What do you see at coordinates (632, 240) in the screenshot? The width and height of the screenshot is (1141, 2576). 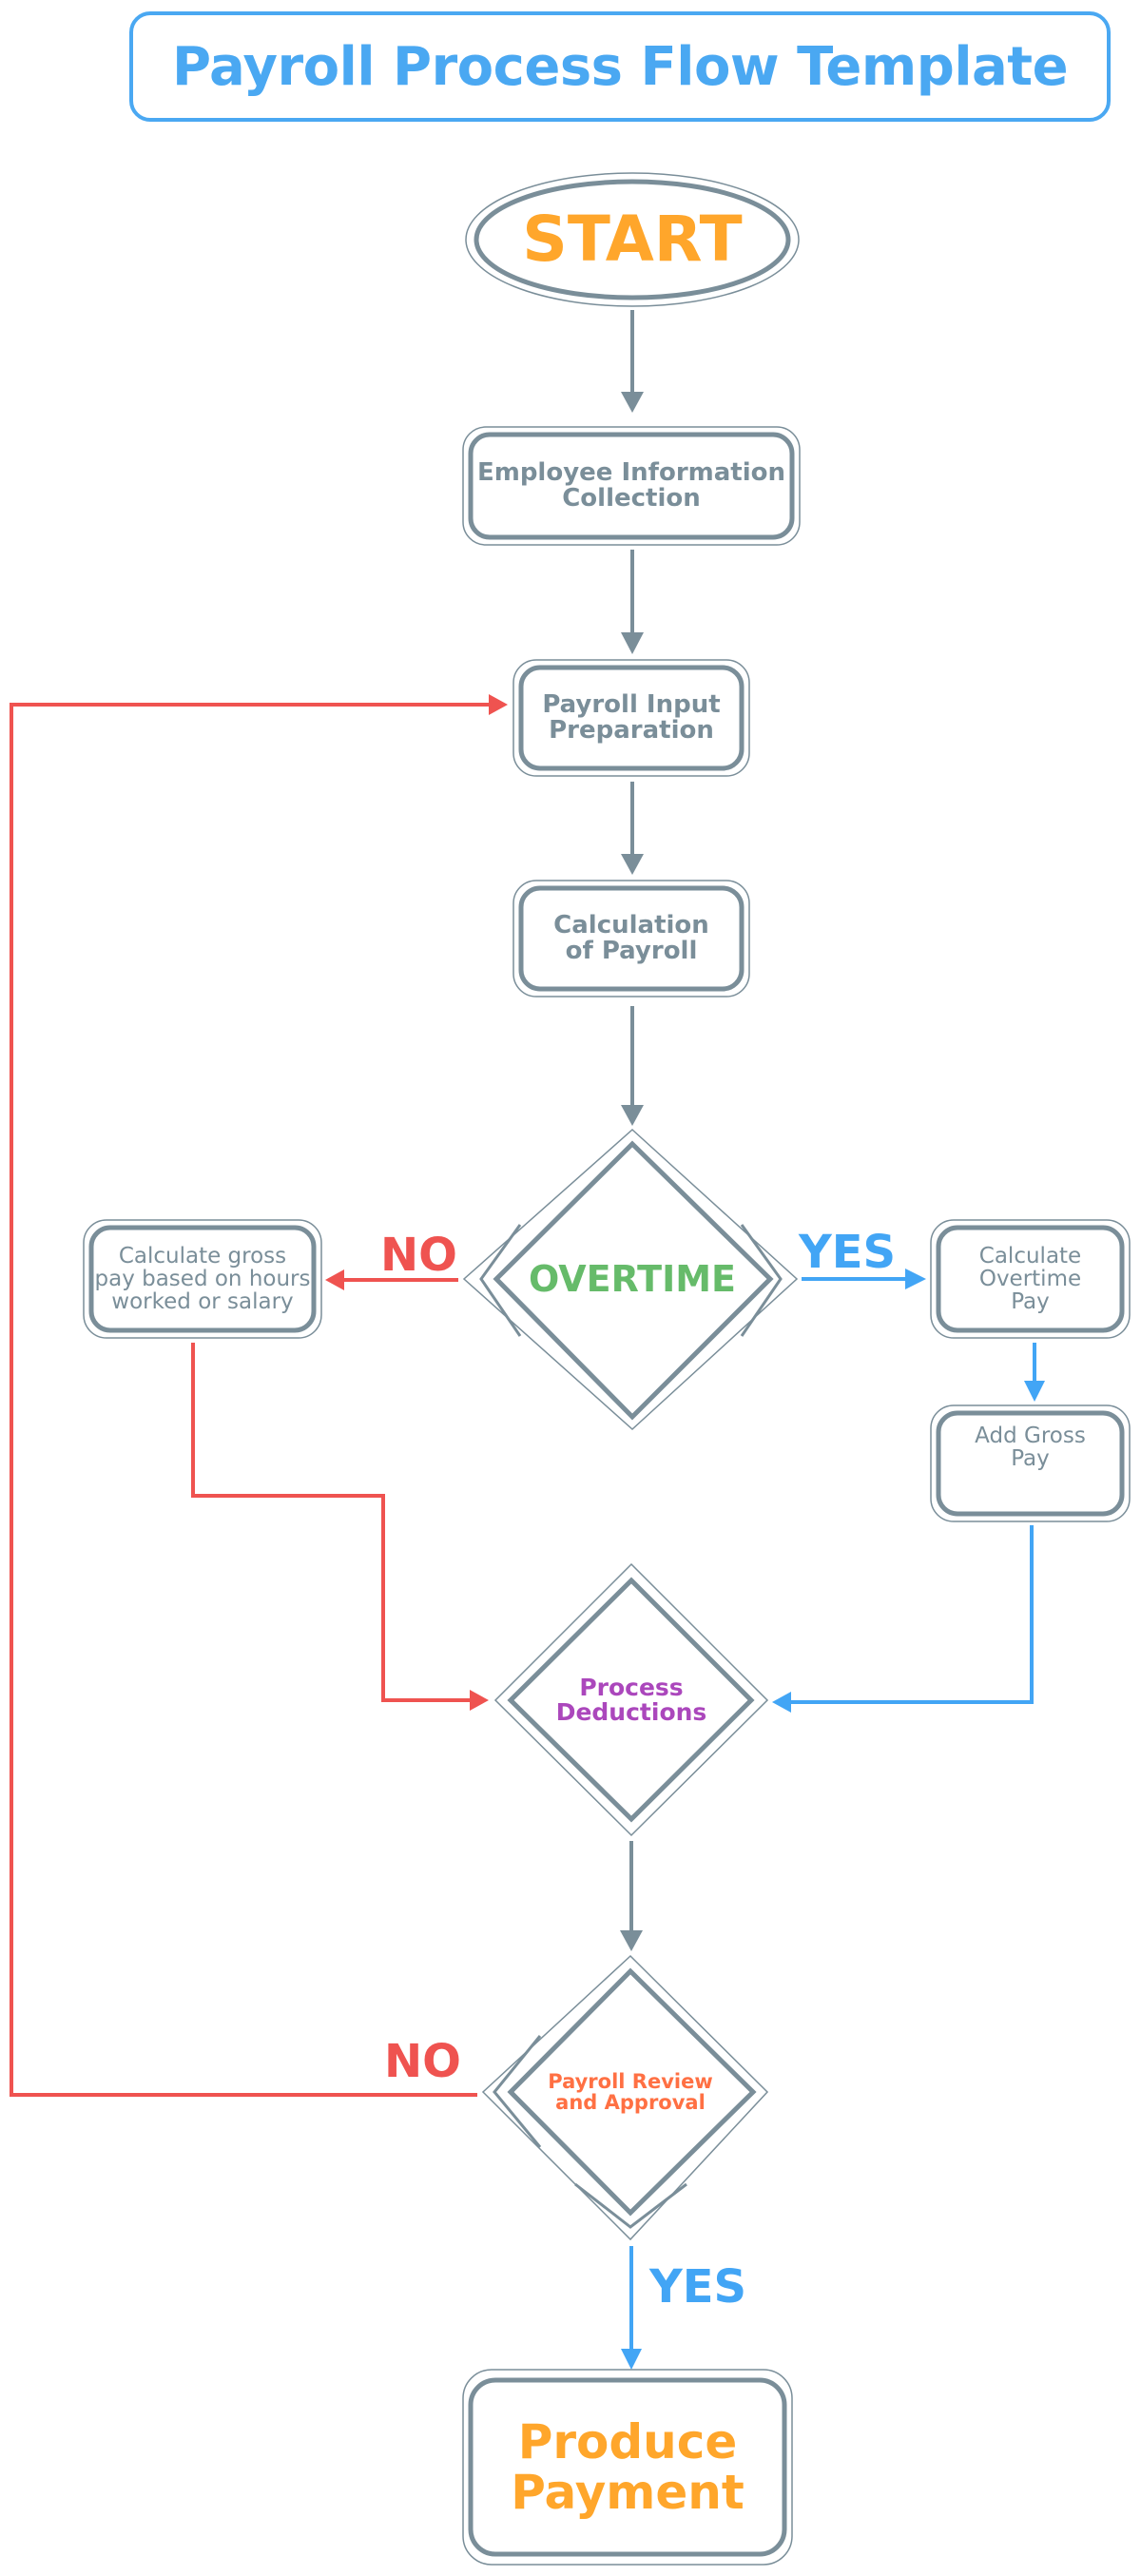 I see `start-label: START` at bounding box center [632, 240].